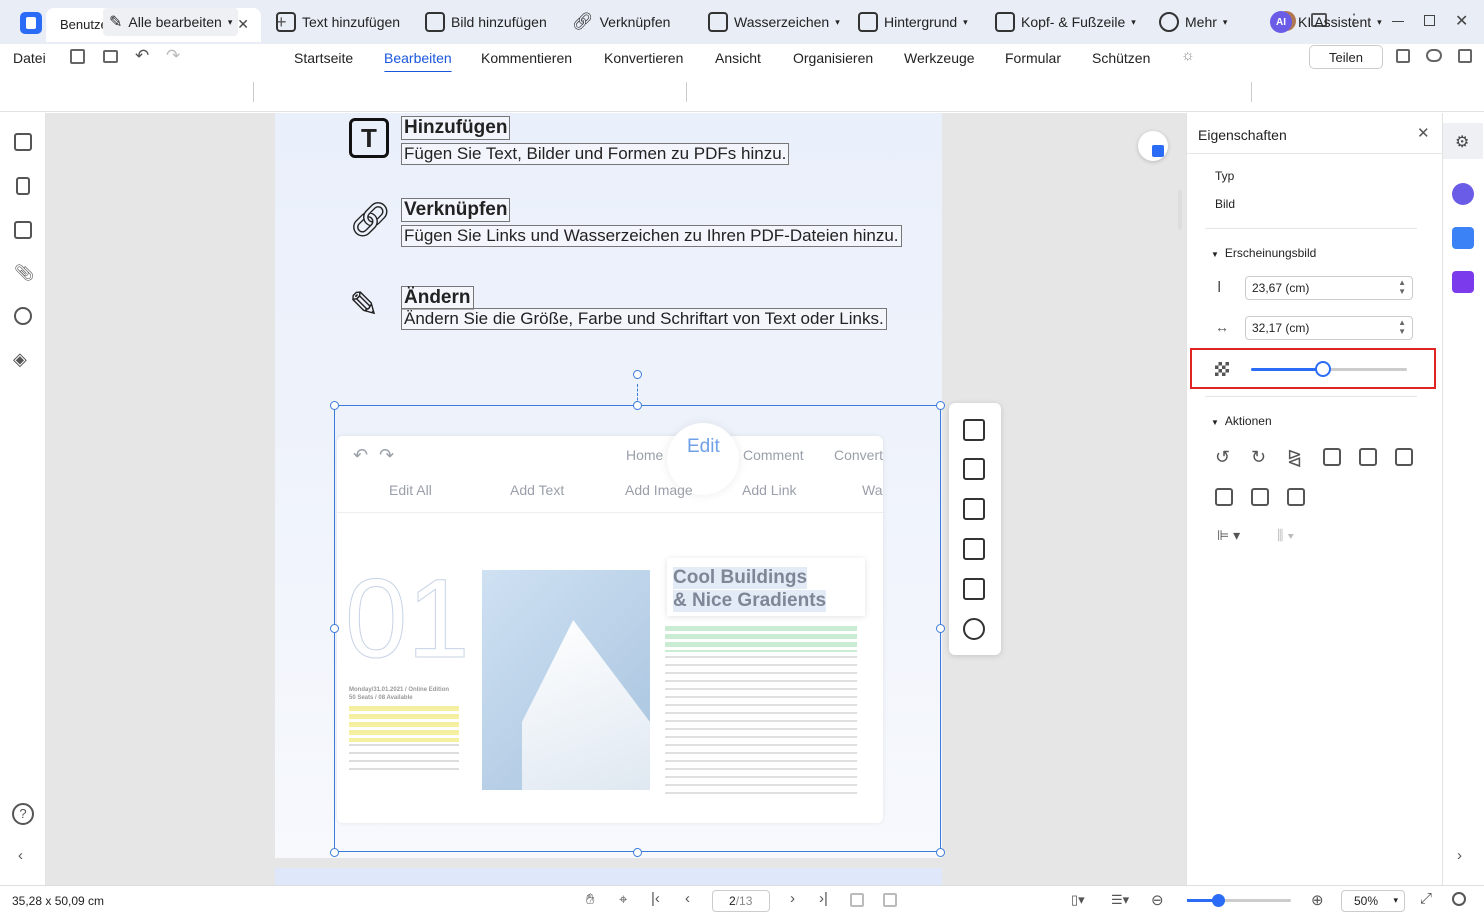  What do you see at coordinates (1188, 55) in the screenshot?
I see `lightbulb-icon: ☼` at bounding box center [1188, 55].